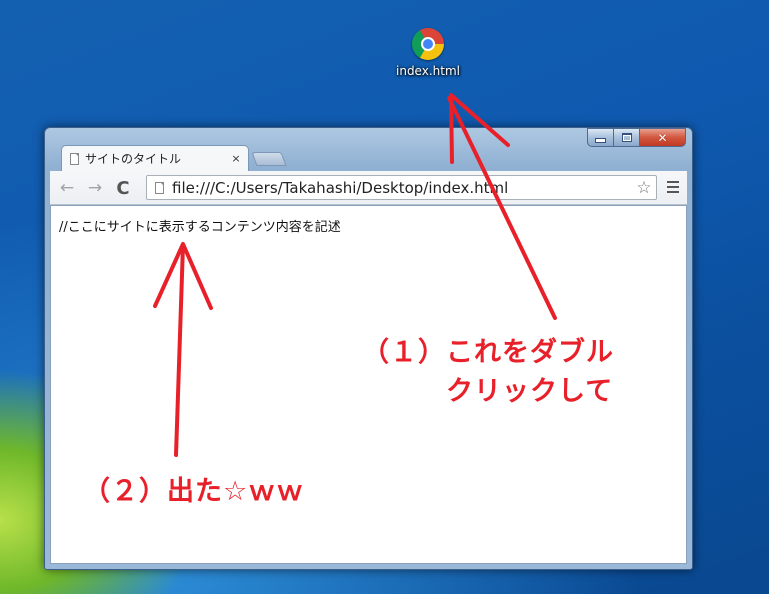 This screenshot has width=769, height=594. What do you see at coordinates (74, 158) in the screenshot?
I see `page-icon` at bounding box center [74, 158].